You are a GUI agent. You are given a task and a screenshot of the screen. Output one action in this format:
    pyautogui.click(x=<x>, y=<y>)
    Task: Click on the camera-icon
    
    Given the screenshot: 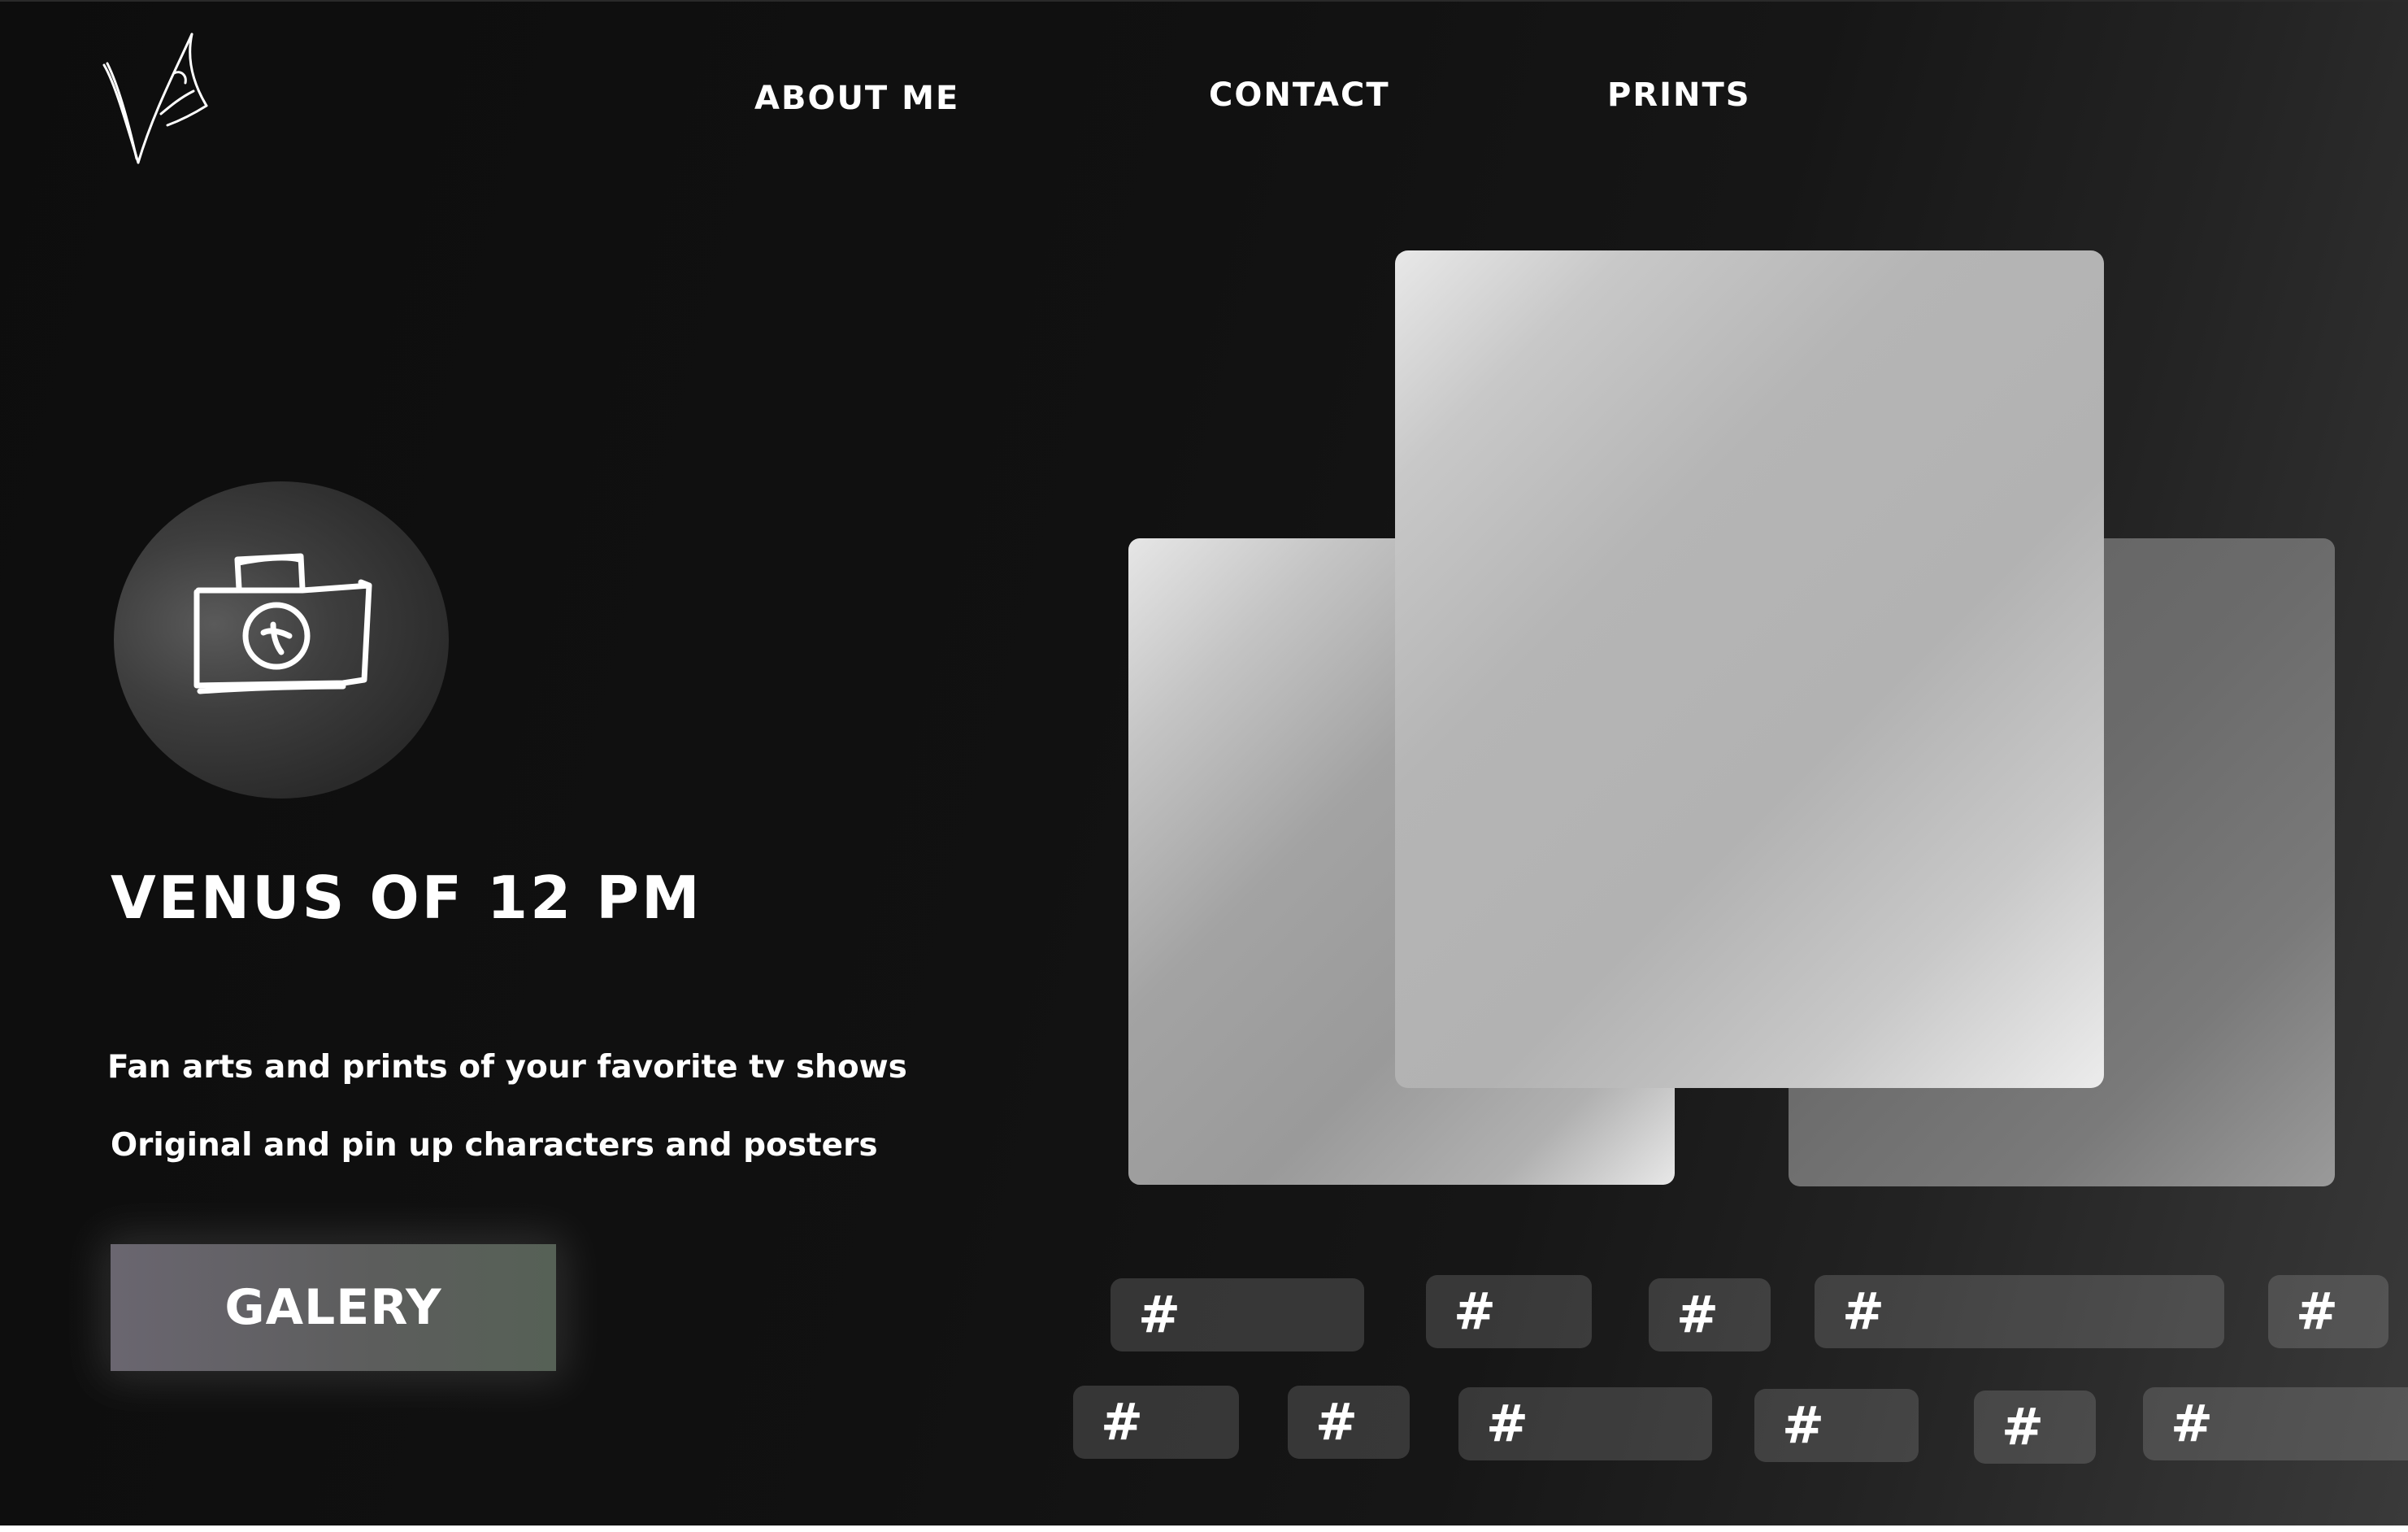 What is the action you would take?
    pyautogui.click(x=282, y=623)
    